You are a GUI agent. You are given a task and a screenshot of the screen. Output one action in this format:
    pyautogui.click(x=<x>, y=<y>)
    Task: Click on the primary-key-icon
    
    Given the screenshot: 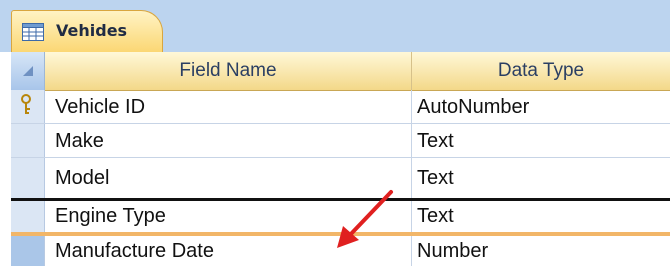 What is the action you would take?
    pyautogui.click(x=26, y=104)
    